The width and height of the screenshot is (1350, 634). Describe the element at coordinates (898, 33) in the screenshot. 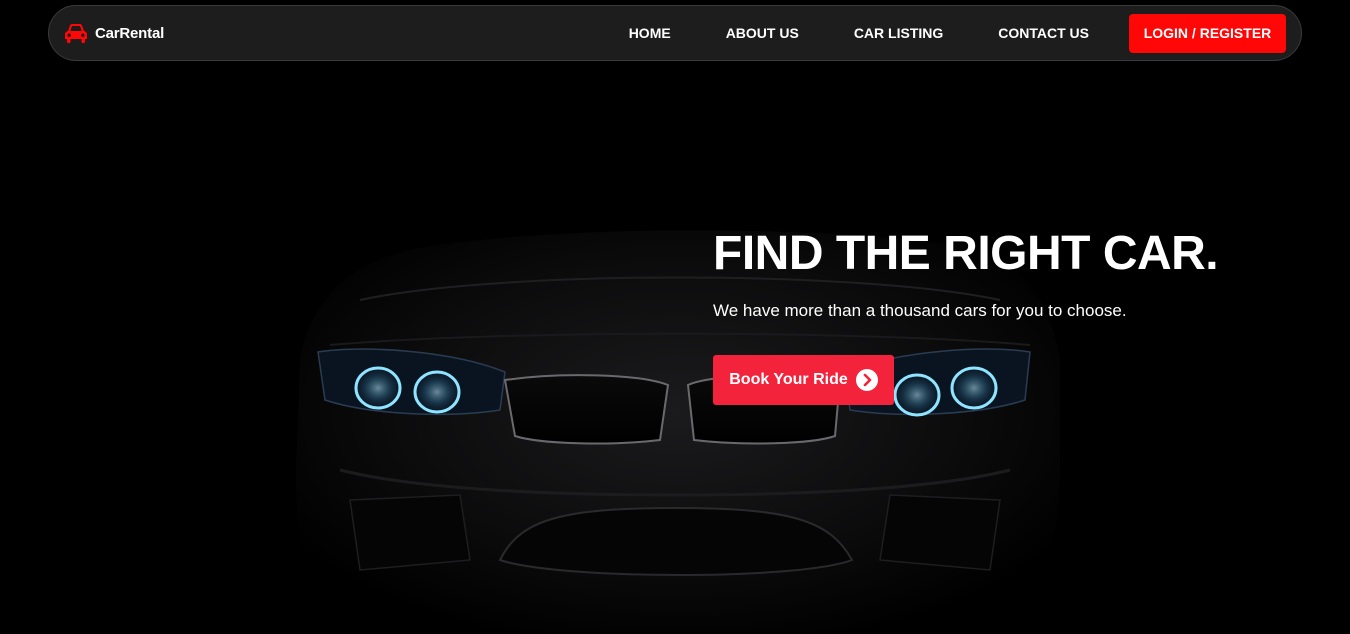

I see `nav-link-car-listing: CAR LISTING` at that location.